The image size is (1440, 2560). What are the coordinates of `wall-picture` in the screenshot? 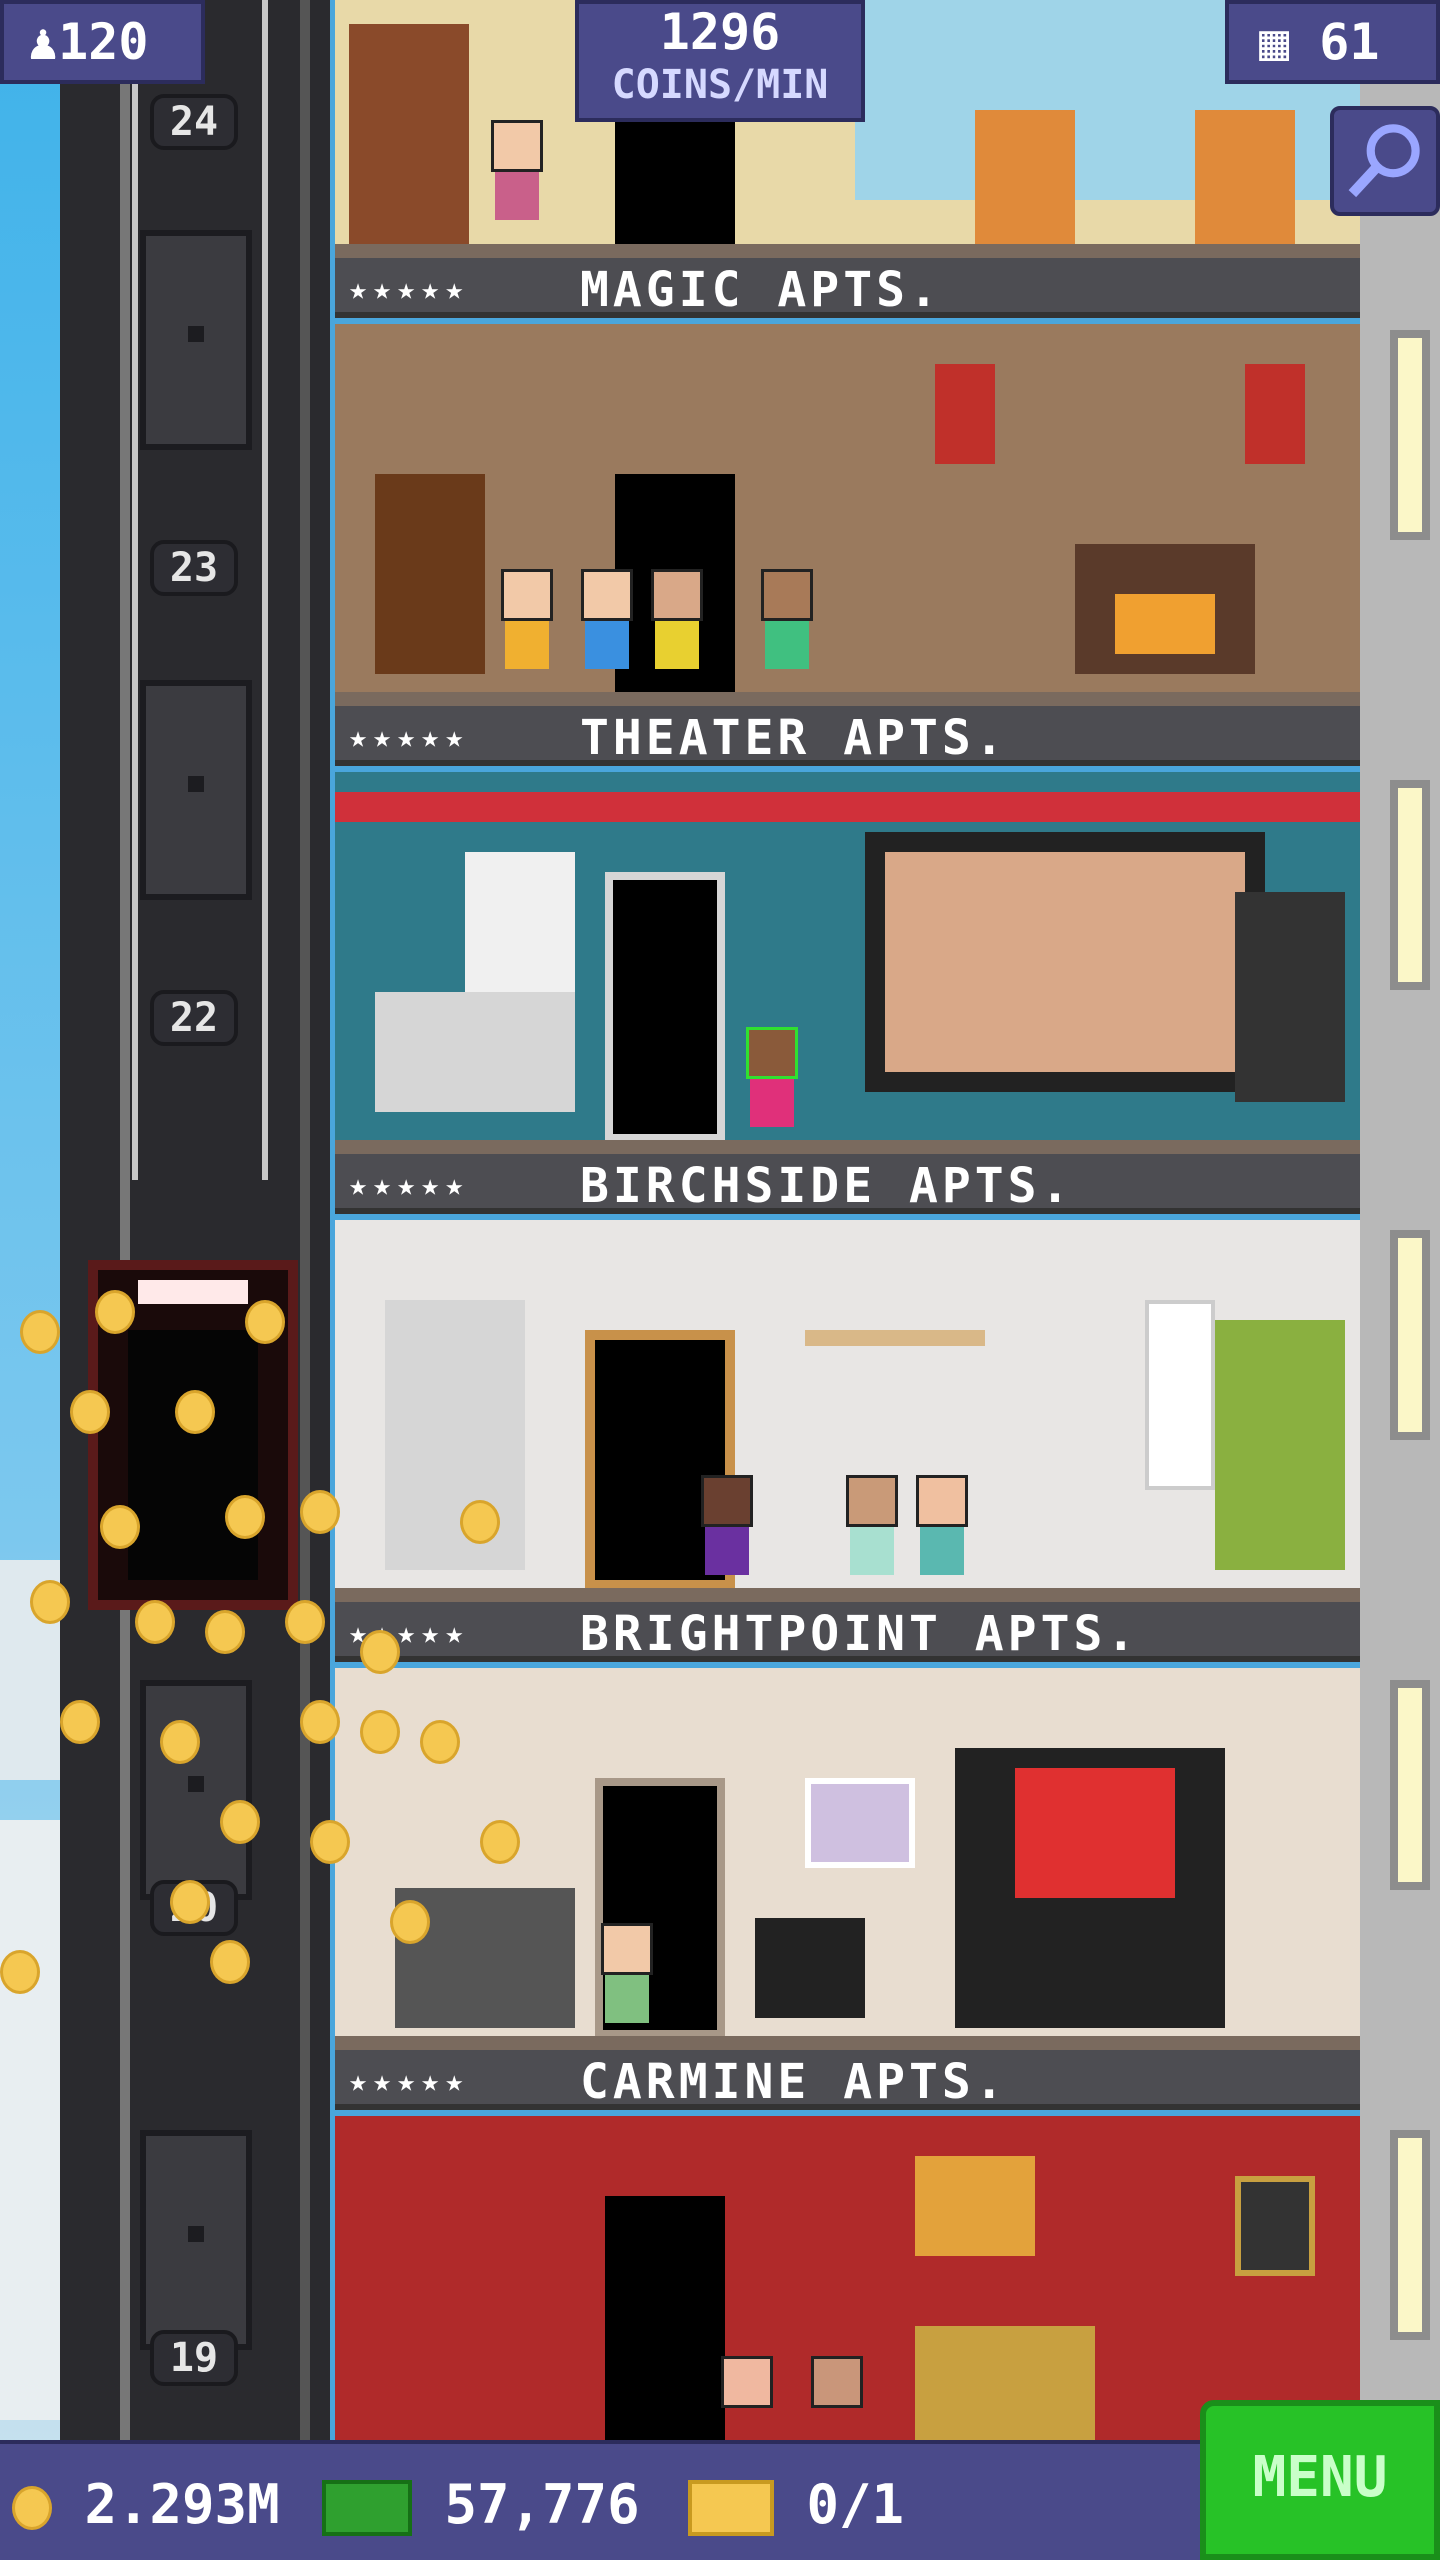 It's located at (860, 1823).